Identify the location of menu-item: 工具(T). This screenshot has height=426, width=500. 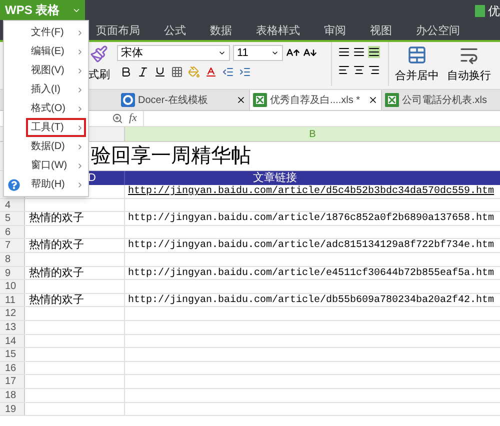
(56, 127).